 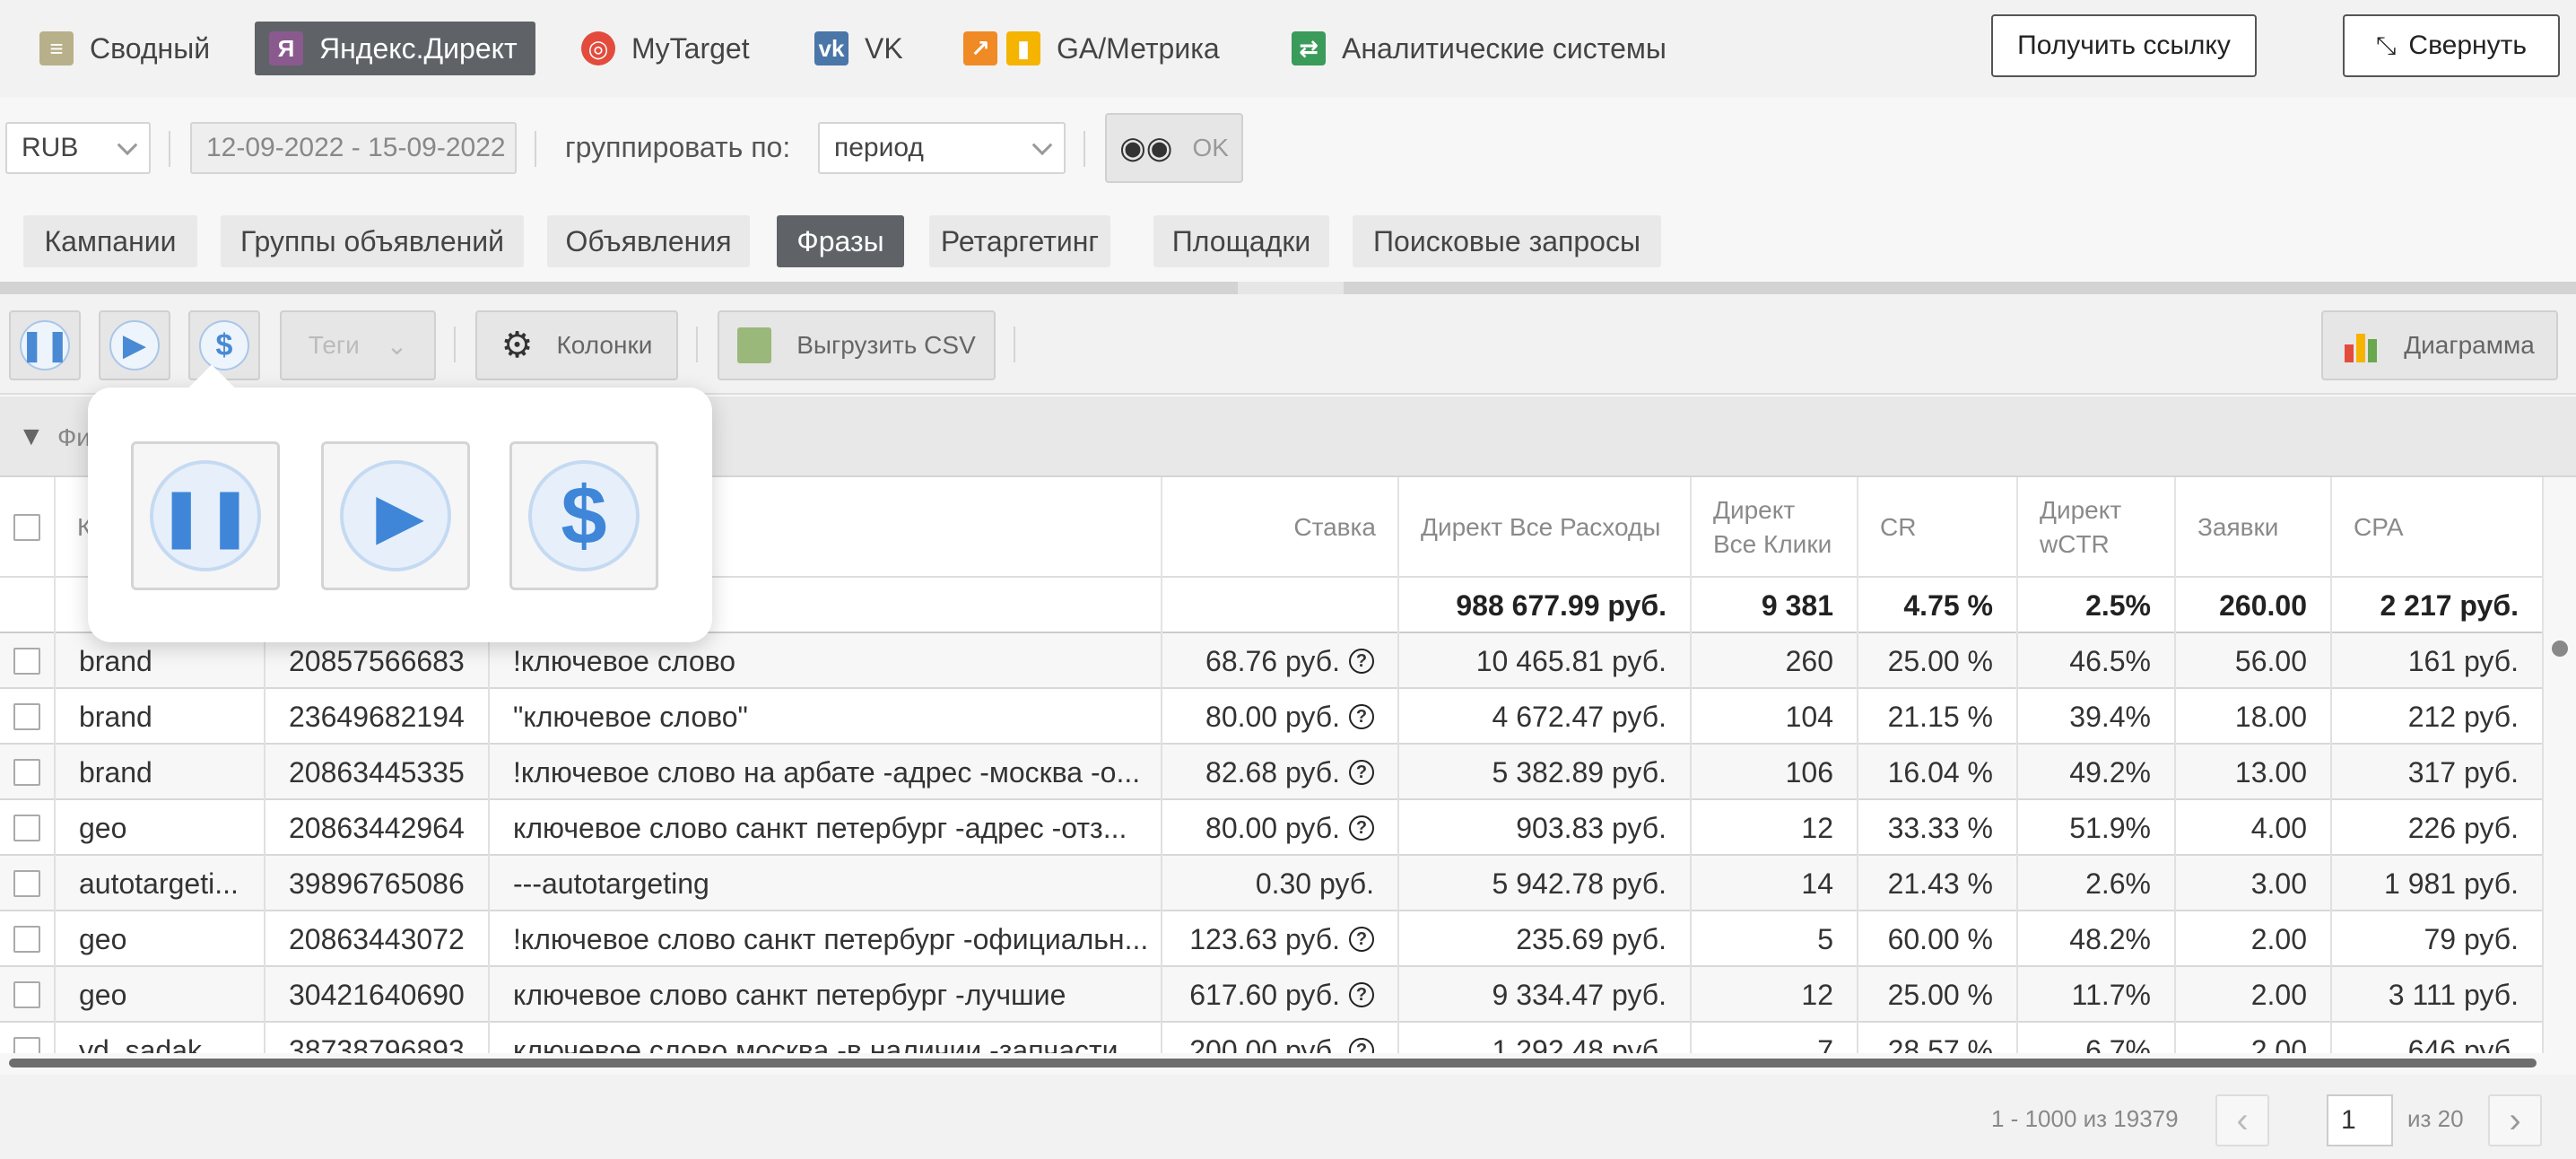 What do you see at coordinates (1545, 527) in the screenshot?
I see `col-expenses-header: Директ Все Расходы` at bounding box center [1545, 527].